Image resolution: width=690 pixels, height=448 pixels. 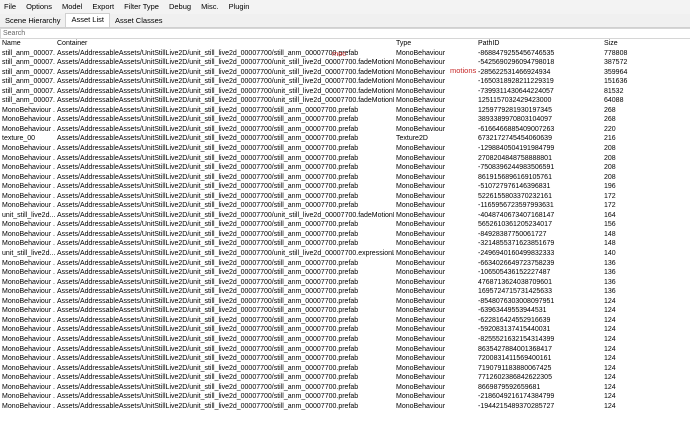 I want to click on cell-pathid: -510727976146396831, so click(x=514, y=187).